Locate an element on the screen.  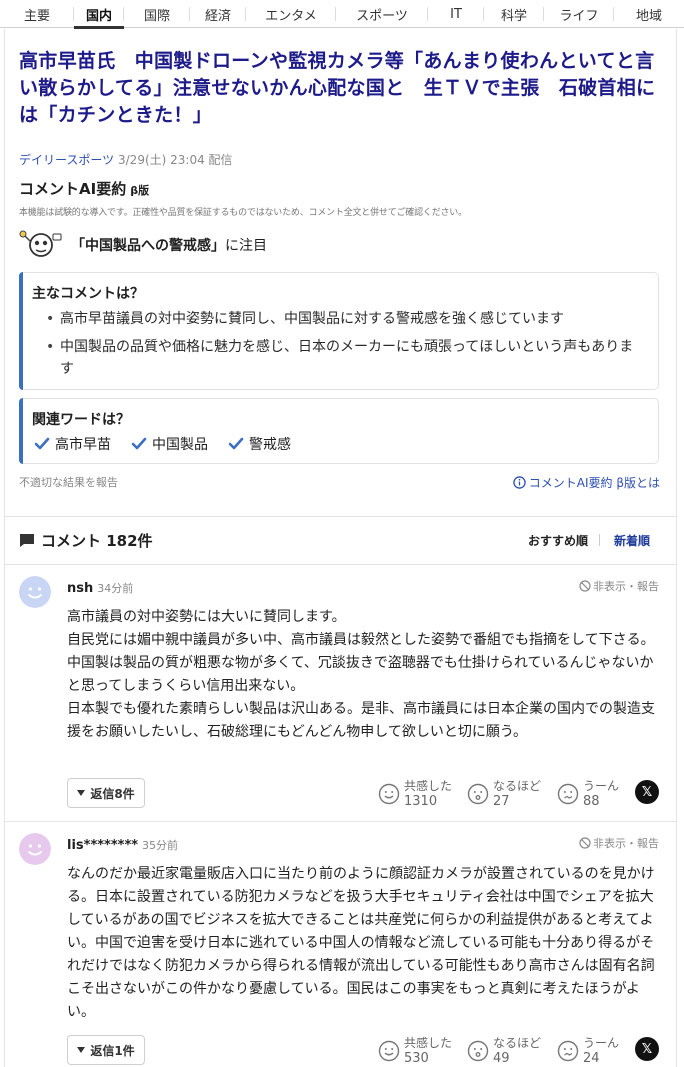
list-item: 高市早苗議員の対中姿勢に賛同し、中国製品に対する警戒感を強く感じています is located at coordinates (346, 319).